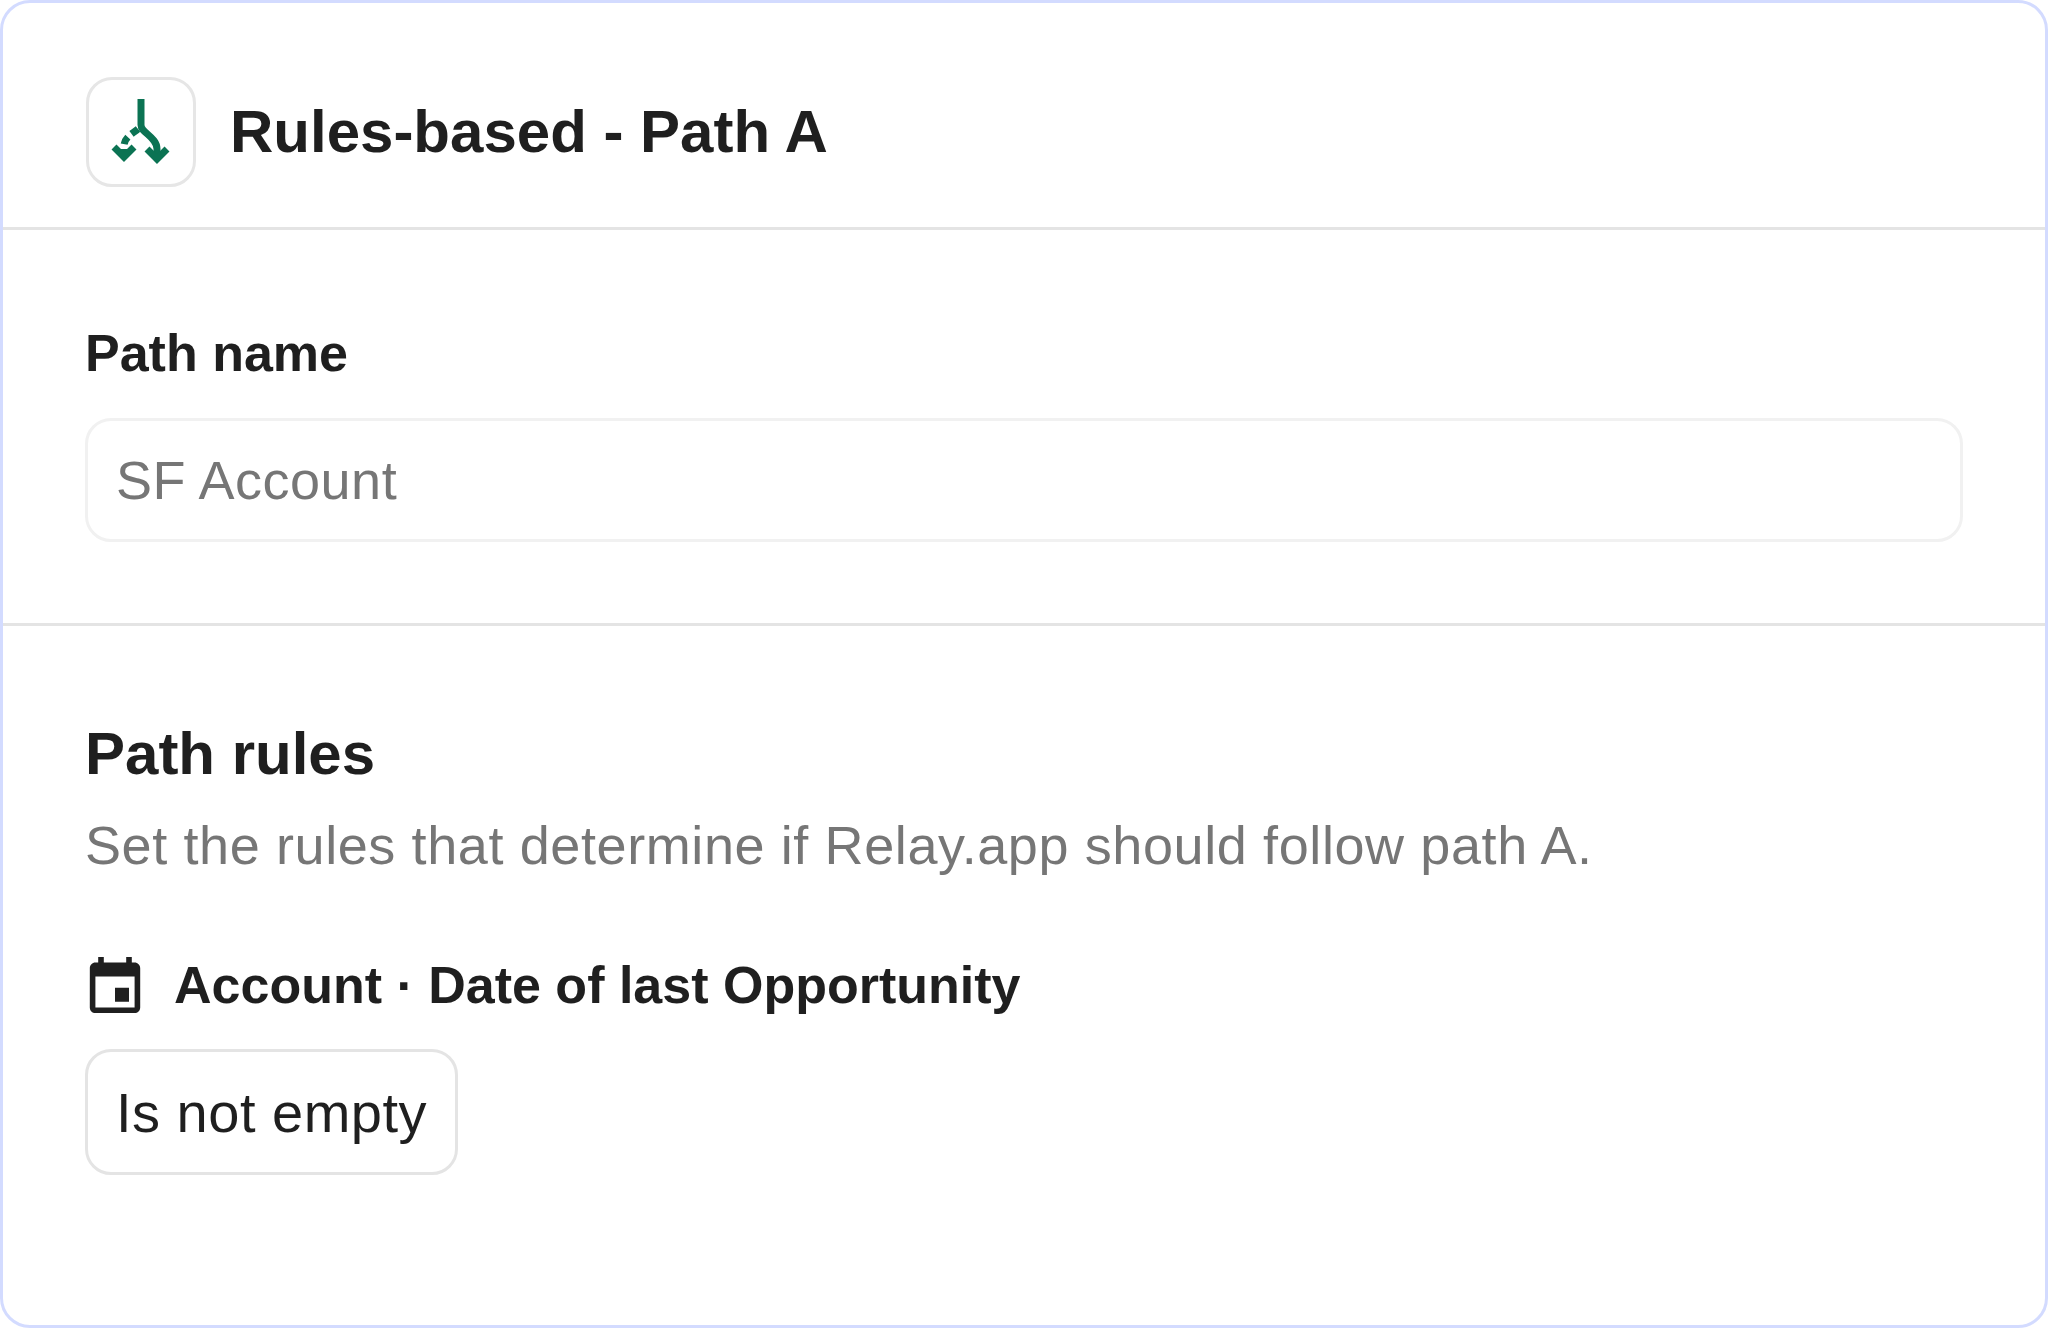  What do you see at coordinates (272, 1112) in the screenshot?
I see `condition-chip: Is not empty` at bounding box center [272, 1112].